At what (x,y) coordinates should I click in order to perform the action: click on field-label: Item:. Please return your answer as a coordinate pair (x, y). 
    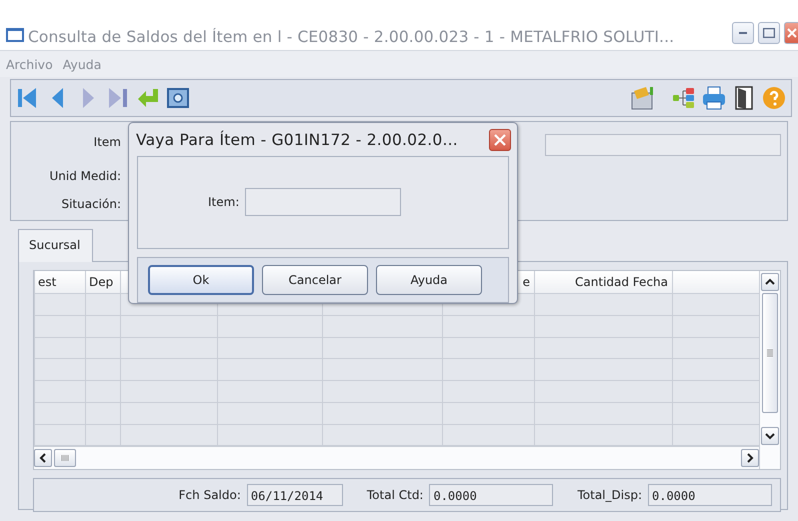
    Looking at the image, I should click on (224, 202).